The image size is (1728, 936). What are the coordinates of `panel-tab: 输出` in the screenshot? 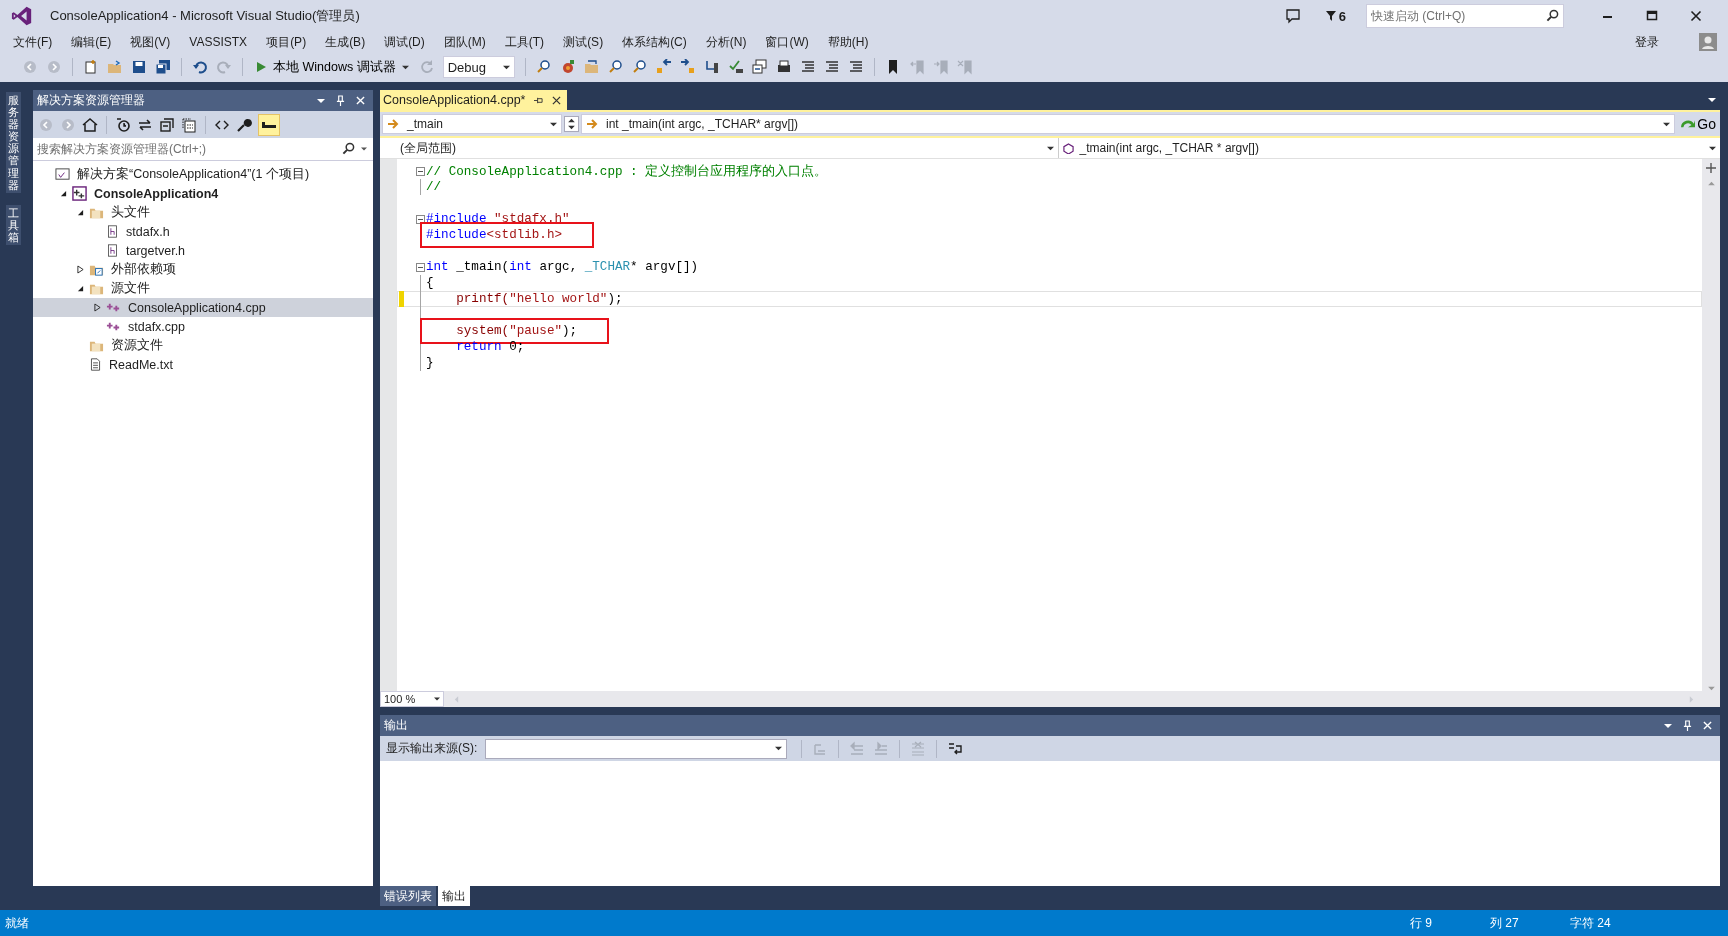 It's located at (454, 896).